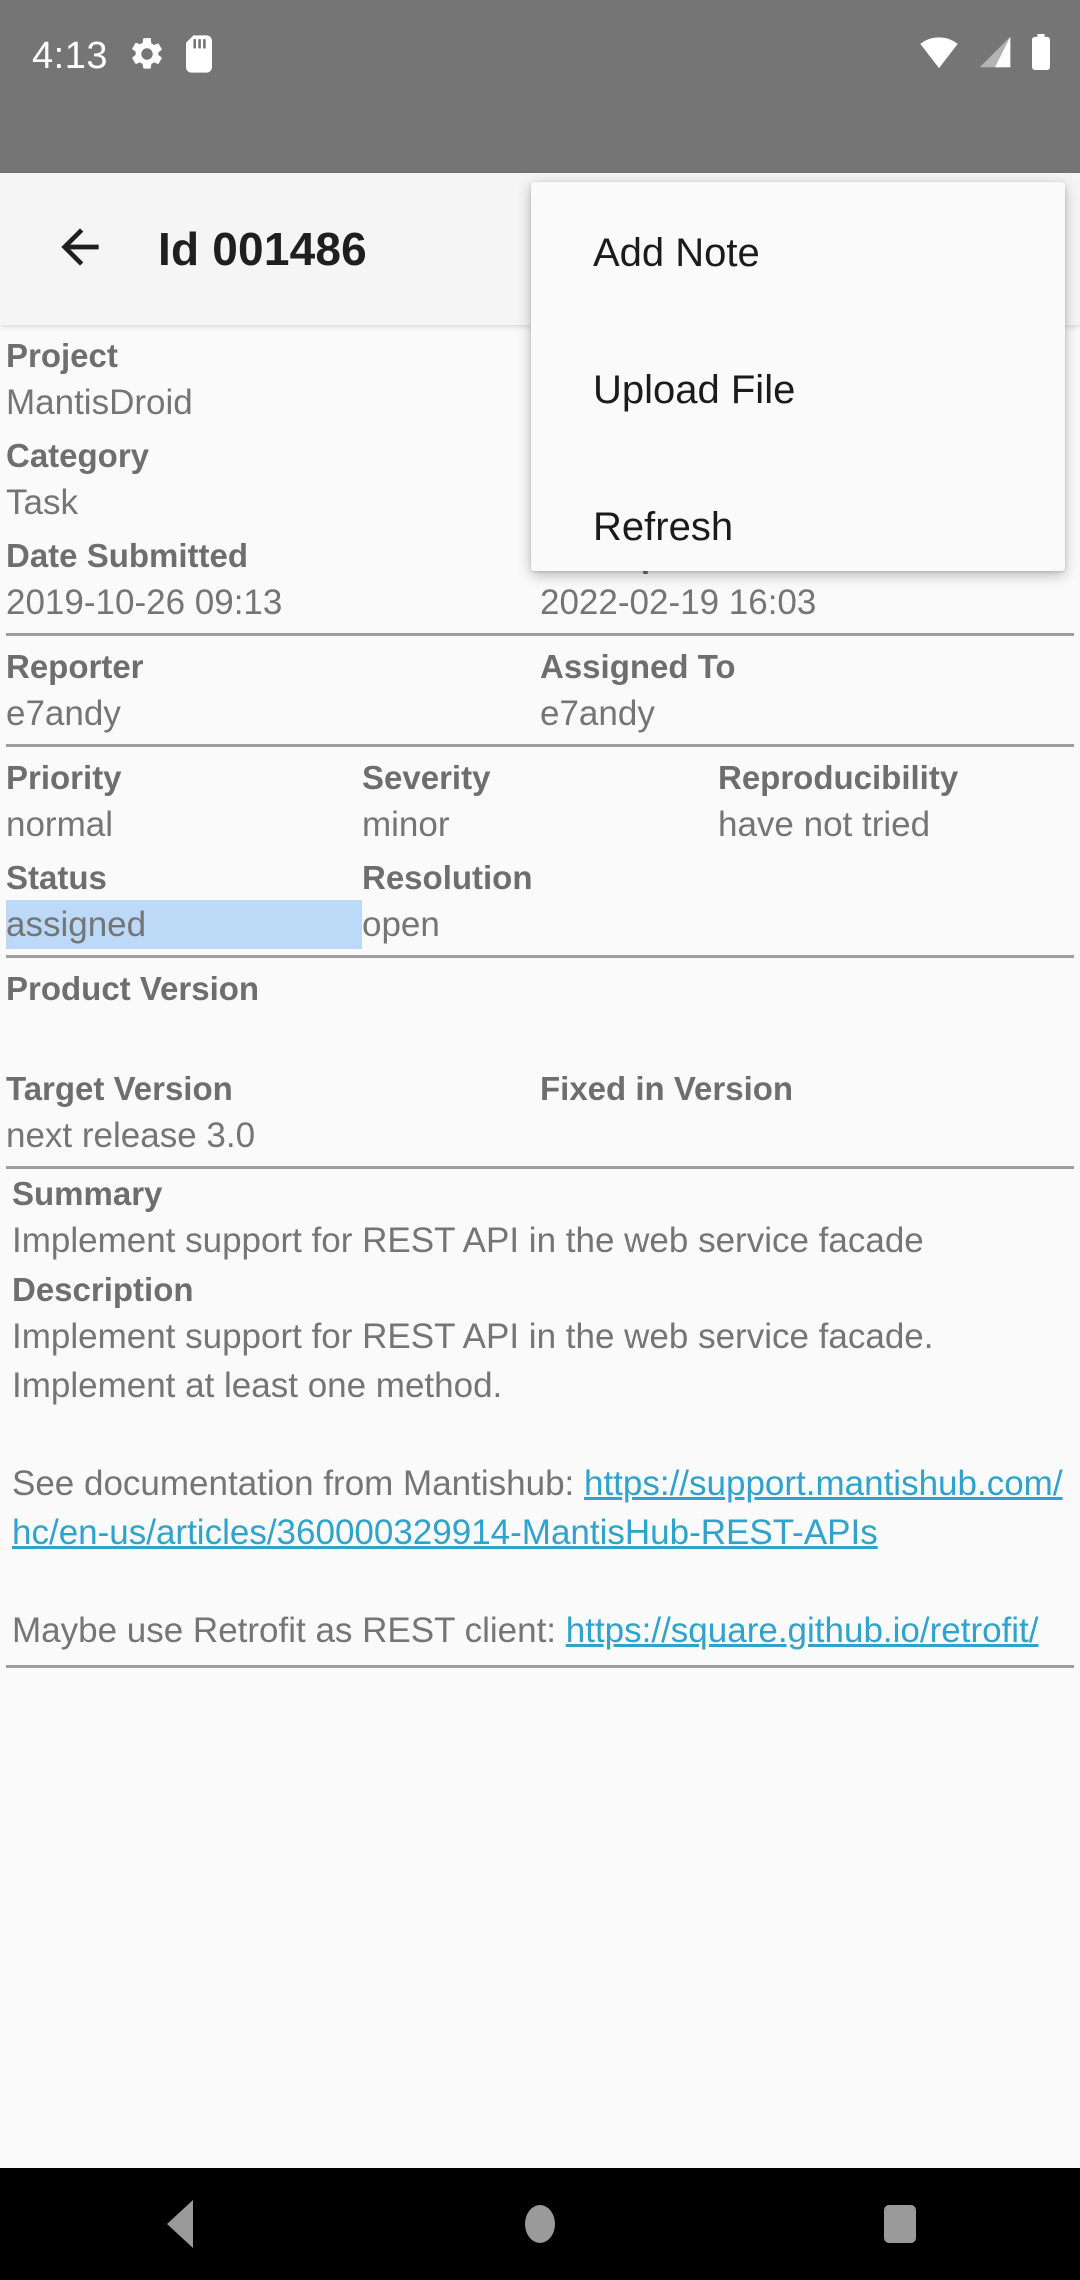  What do you see at coordinates (184, 802) in the screenshot?
I see `field-priority: Priority normal` at bounding box center [184, 802].